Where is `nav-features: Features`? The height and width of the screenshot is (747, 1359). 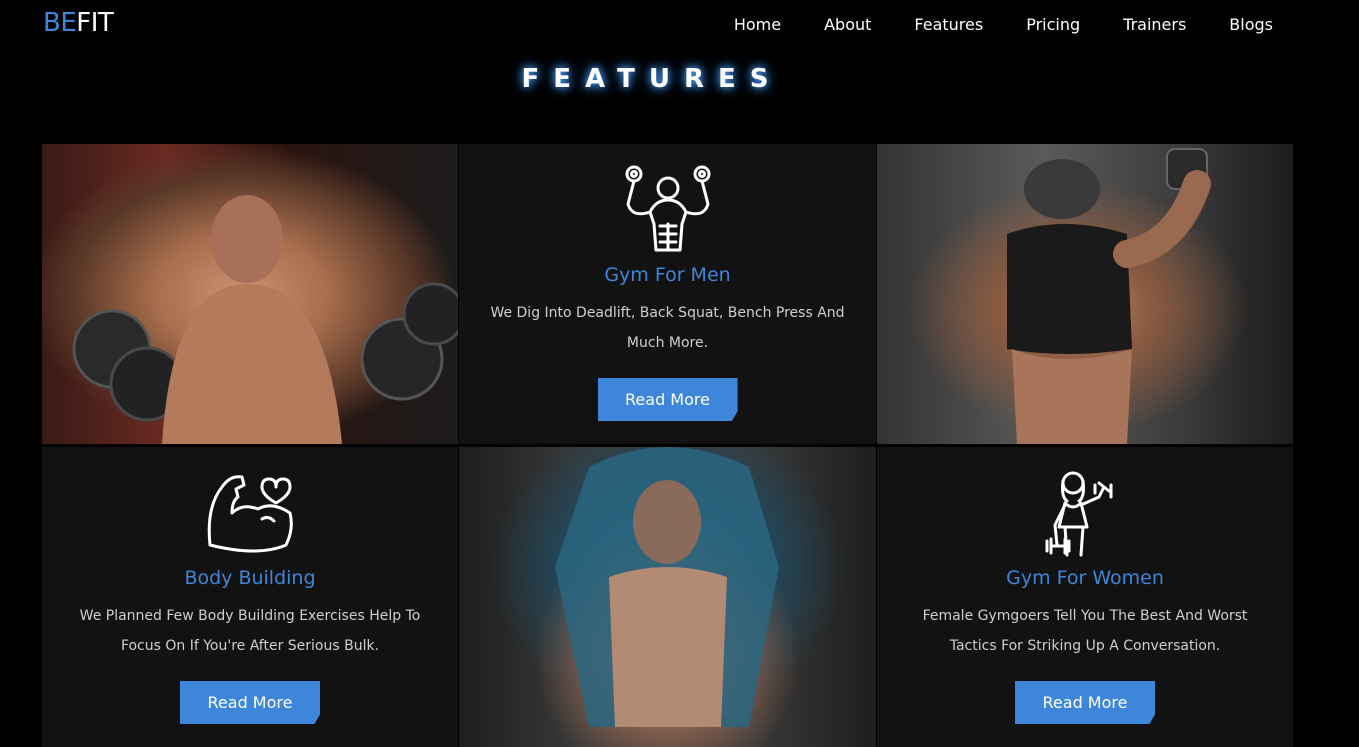 nav-features: Features is located at coordinates (948, 24).